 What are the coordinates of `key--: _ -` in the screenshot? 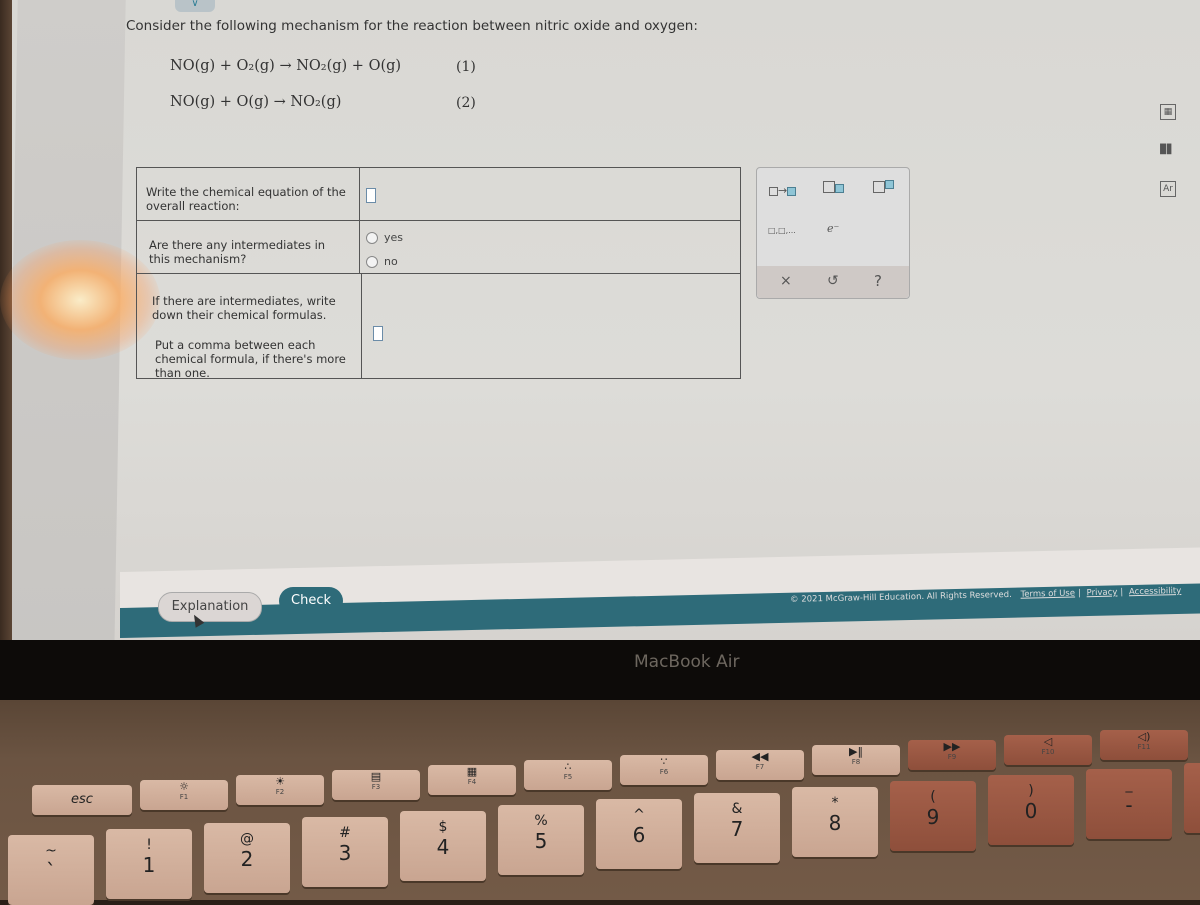 It's located at (1129, 804).